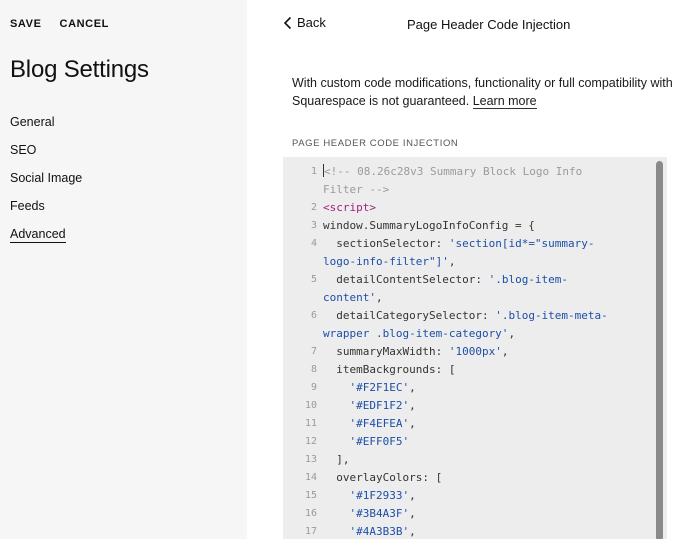 The width and height of the screenshot is (700, 539). What do you see at coordinates (304, 22) in the screenshot?
I see `back-button: Back` at bounding box center [304, 22].